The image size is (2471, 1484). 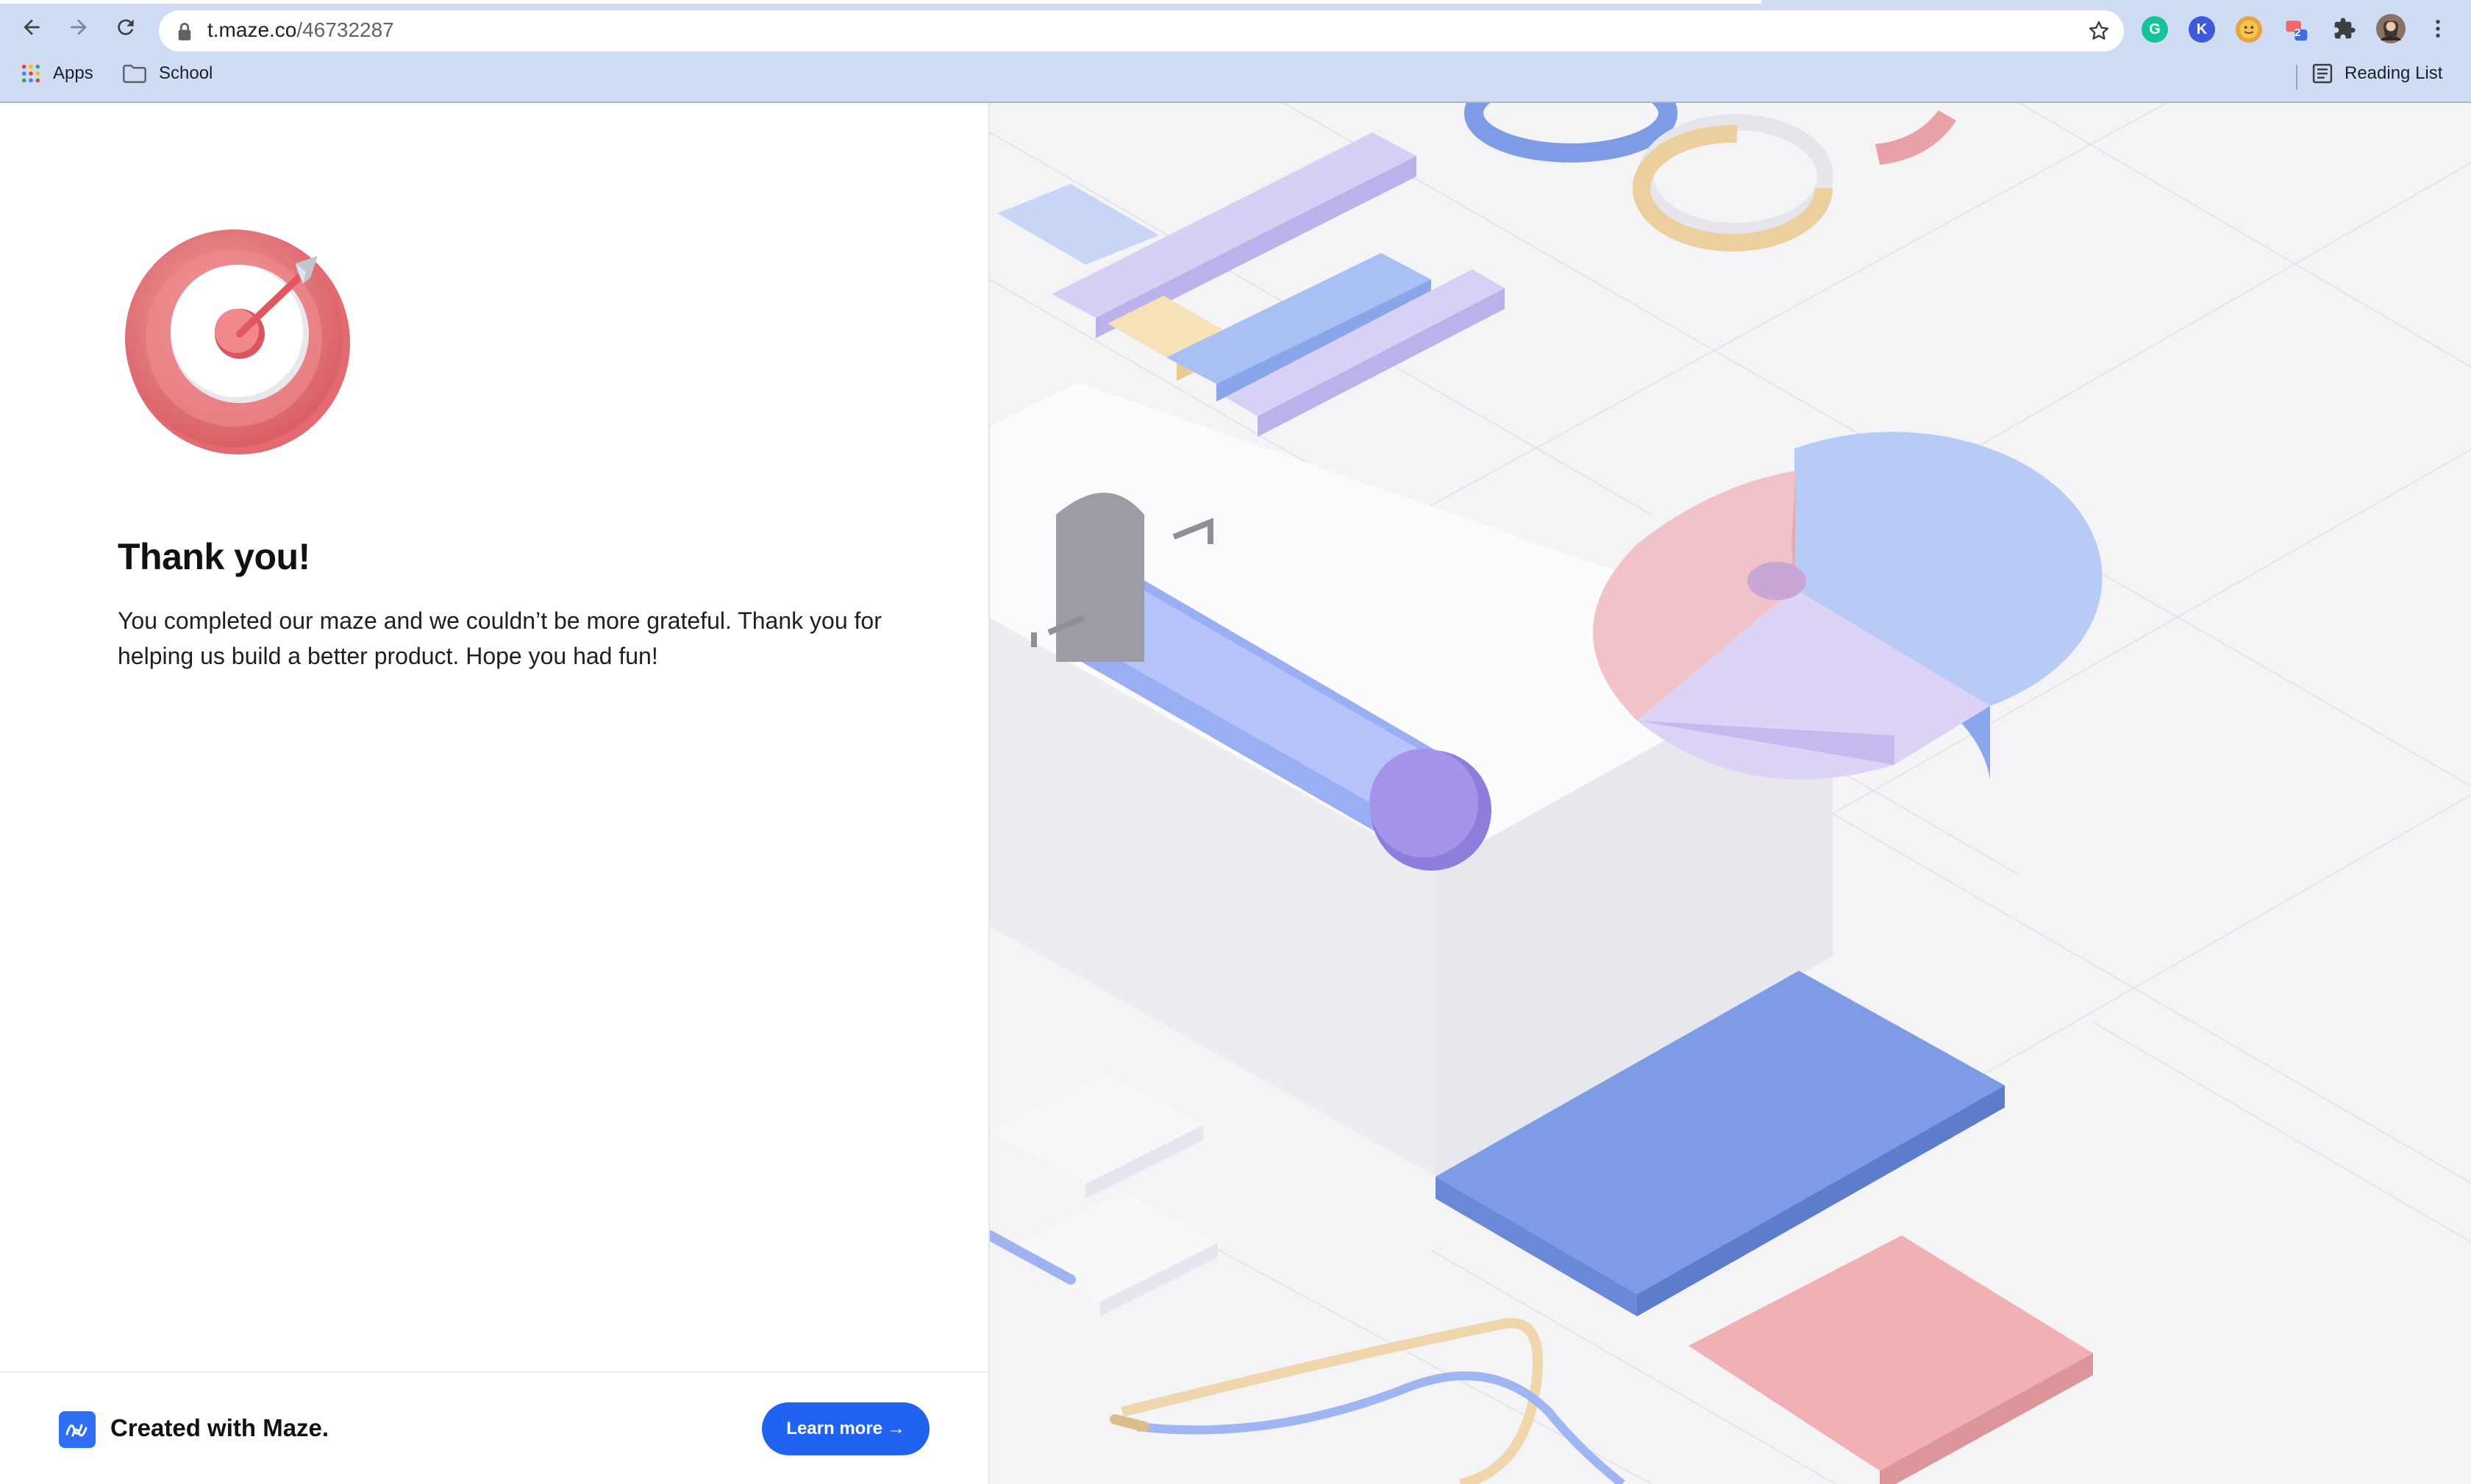 I want to click on back-button, so click(x=32, y=27).